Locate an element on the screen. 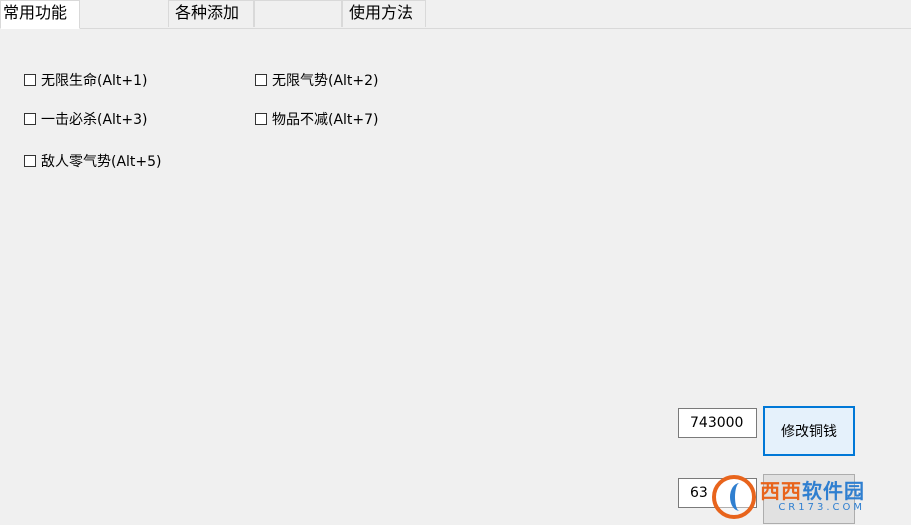  checkbox-label: 无限生命(Alt+1) is located at coordinates (94, 81).